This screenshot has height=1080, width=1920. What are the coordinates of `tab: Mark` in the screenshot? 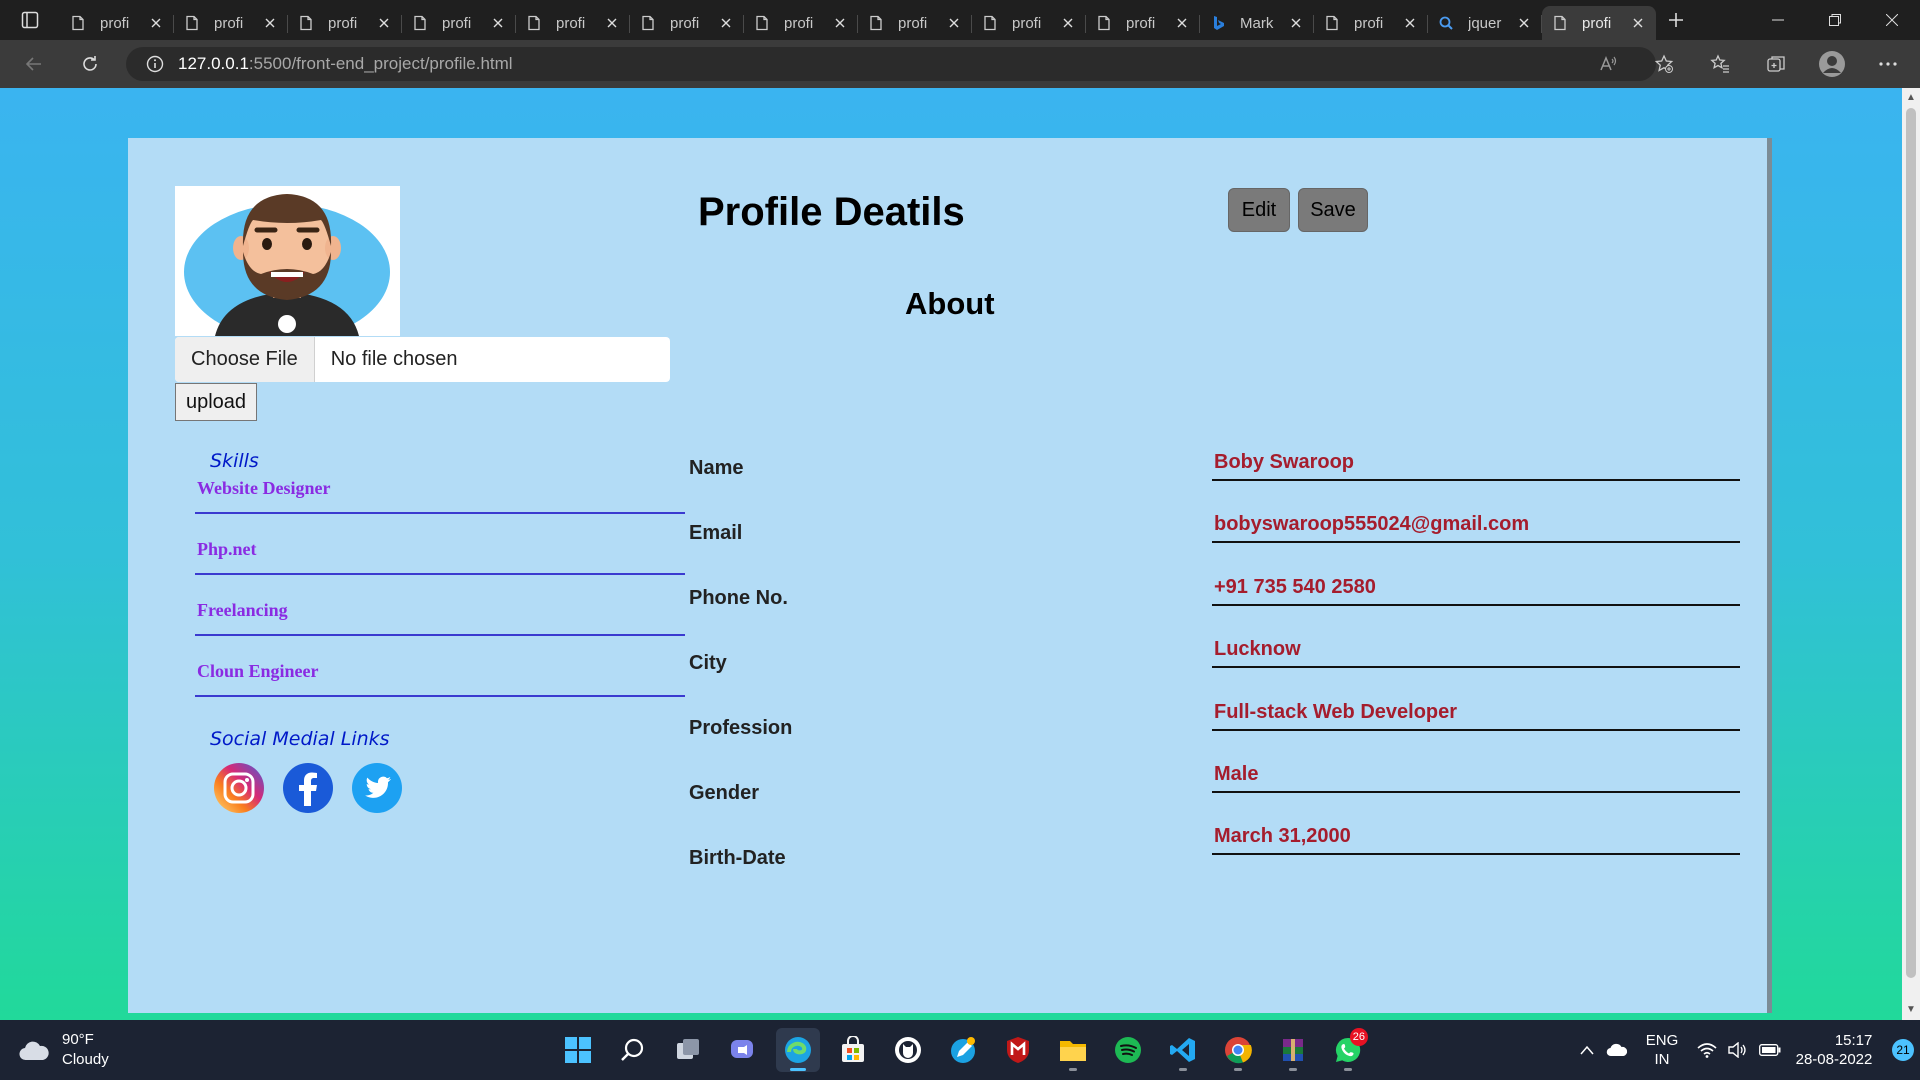 It's located at (1257, 23).